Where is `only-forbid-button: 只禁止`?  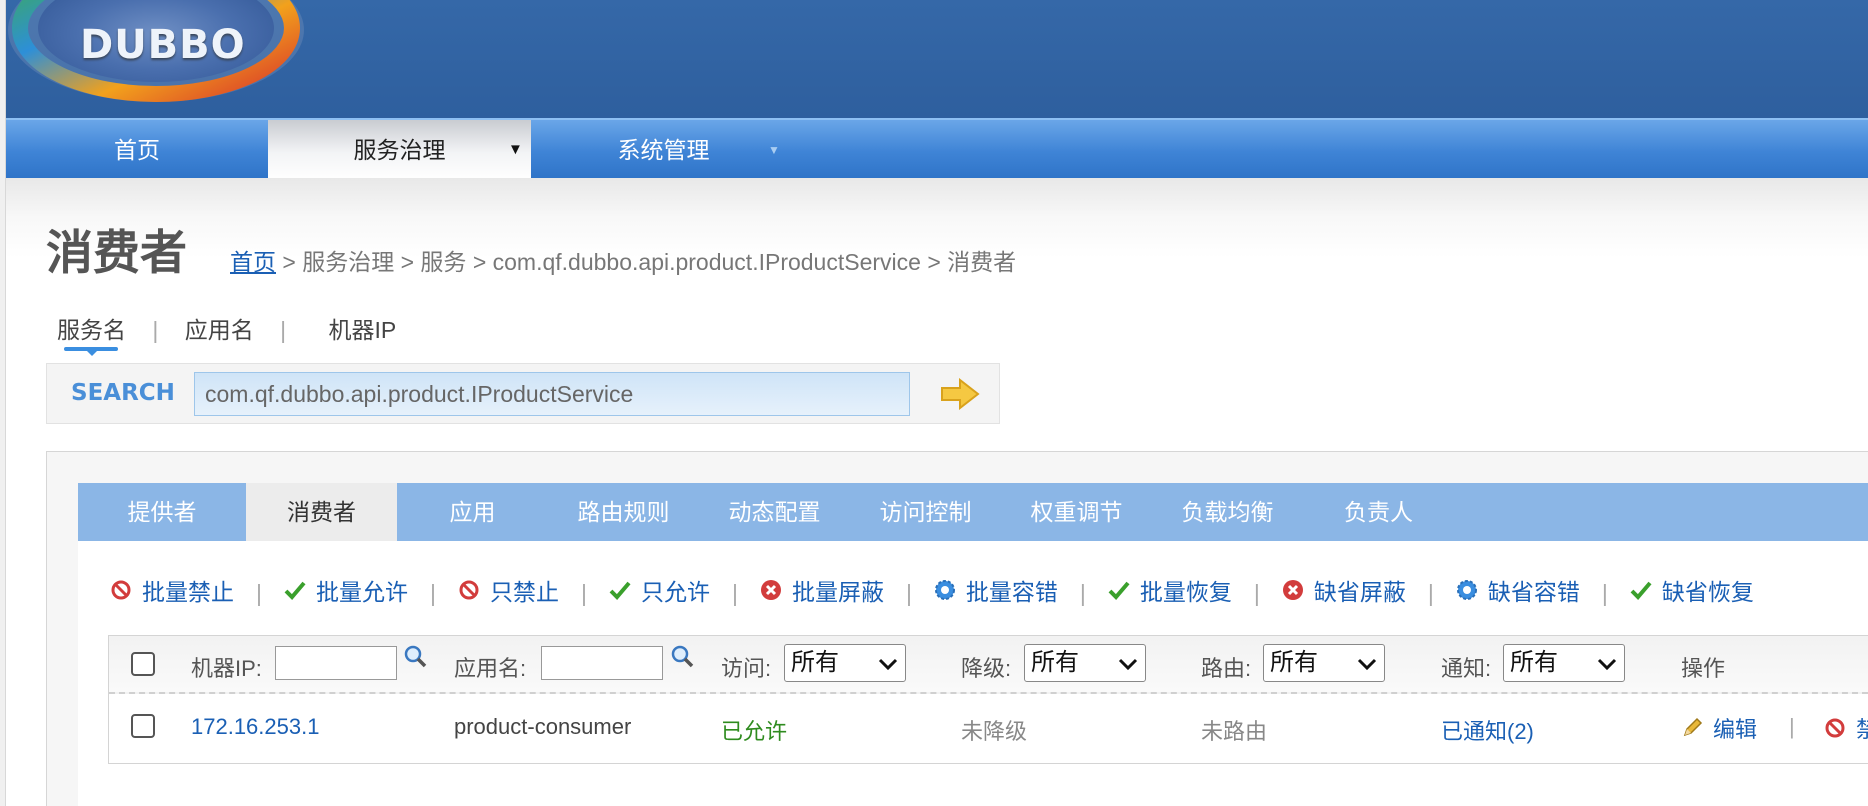 only-forbid-button: 只禁止 is located at coordinates (508, 590).